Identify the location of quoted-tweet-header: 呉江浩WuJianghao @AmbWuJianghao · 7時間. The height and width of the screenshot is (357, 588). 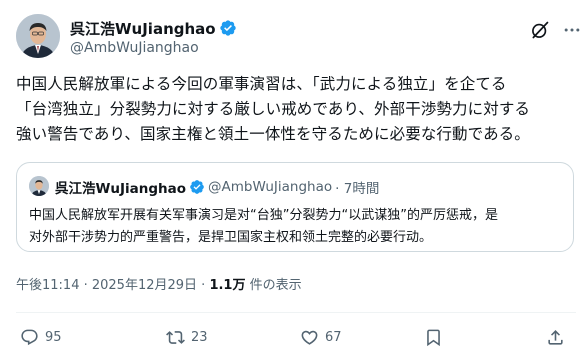
(217, 187).